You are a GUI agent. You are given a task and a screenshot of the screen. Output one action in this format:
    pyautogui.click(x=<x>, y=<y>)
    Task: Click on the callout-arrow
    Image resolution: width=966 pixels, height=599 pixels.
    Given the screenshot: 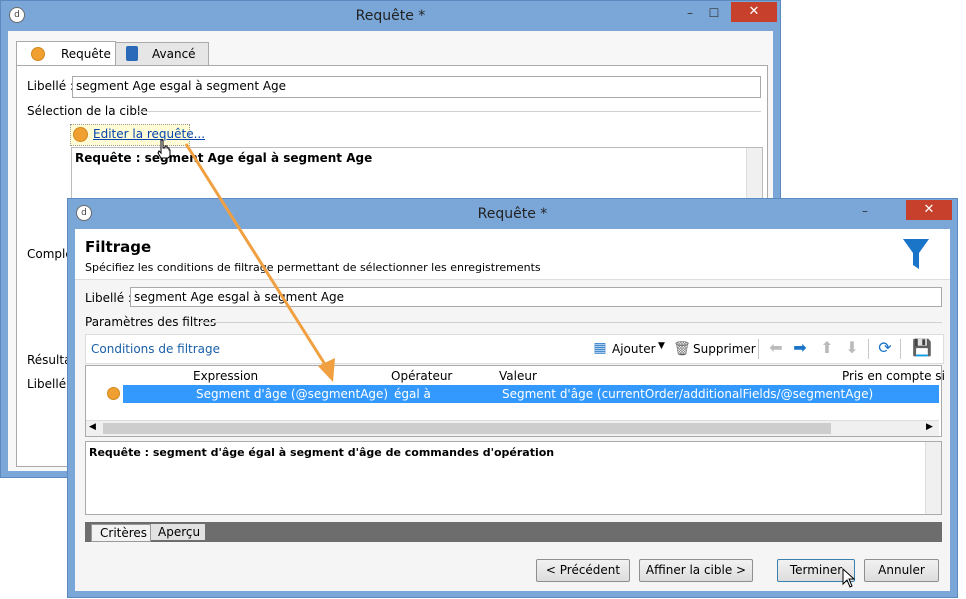 What is the action you would take?
    pyautogui.click(x=259, y=262)
    